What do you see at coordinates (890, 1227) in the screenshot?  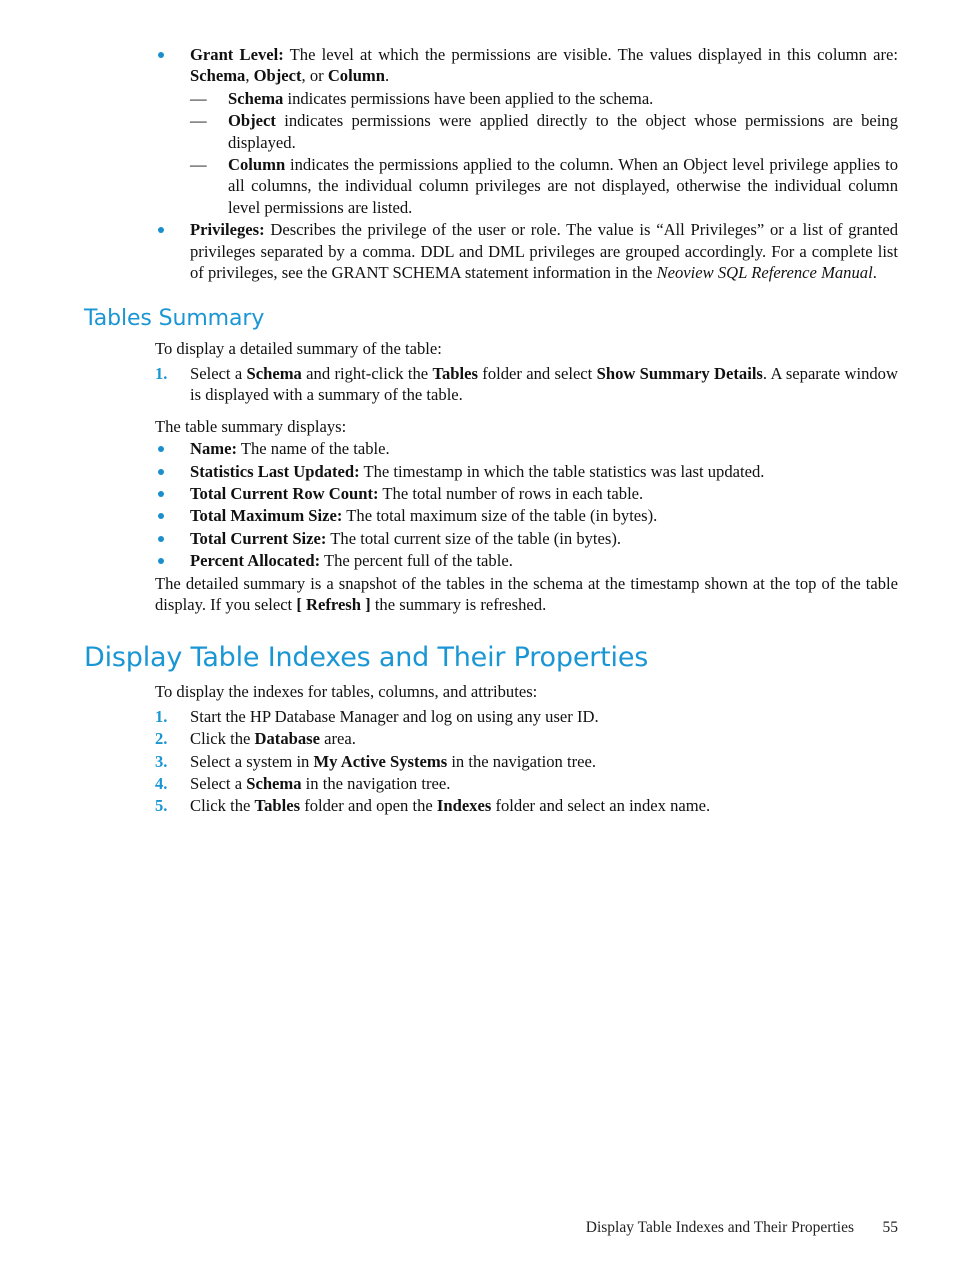 I see `page-number: 55` at bounding box center [890, 1227].